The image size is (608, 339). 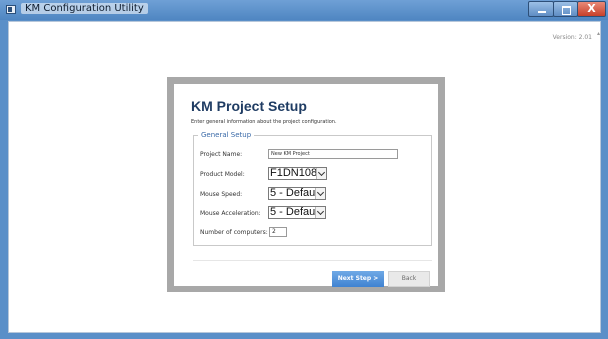 I want to click on version-label: Version: 2.01, so click(x=572, y=37).